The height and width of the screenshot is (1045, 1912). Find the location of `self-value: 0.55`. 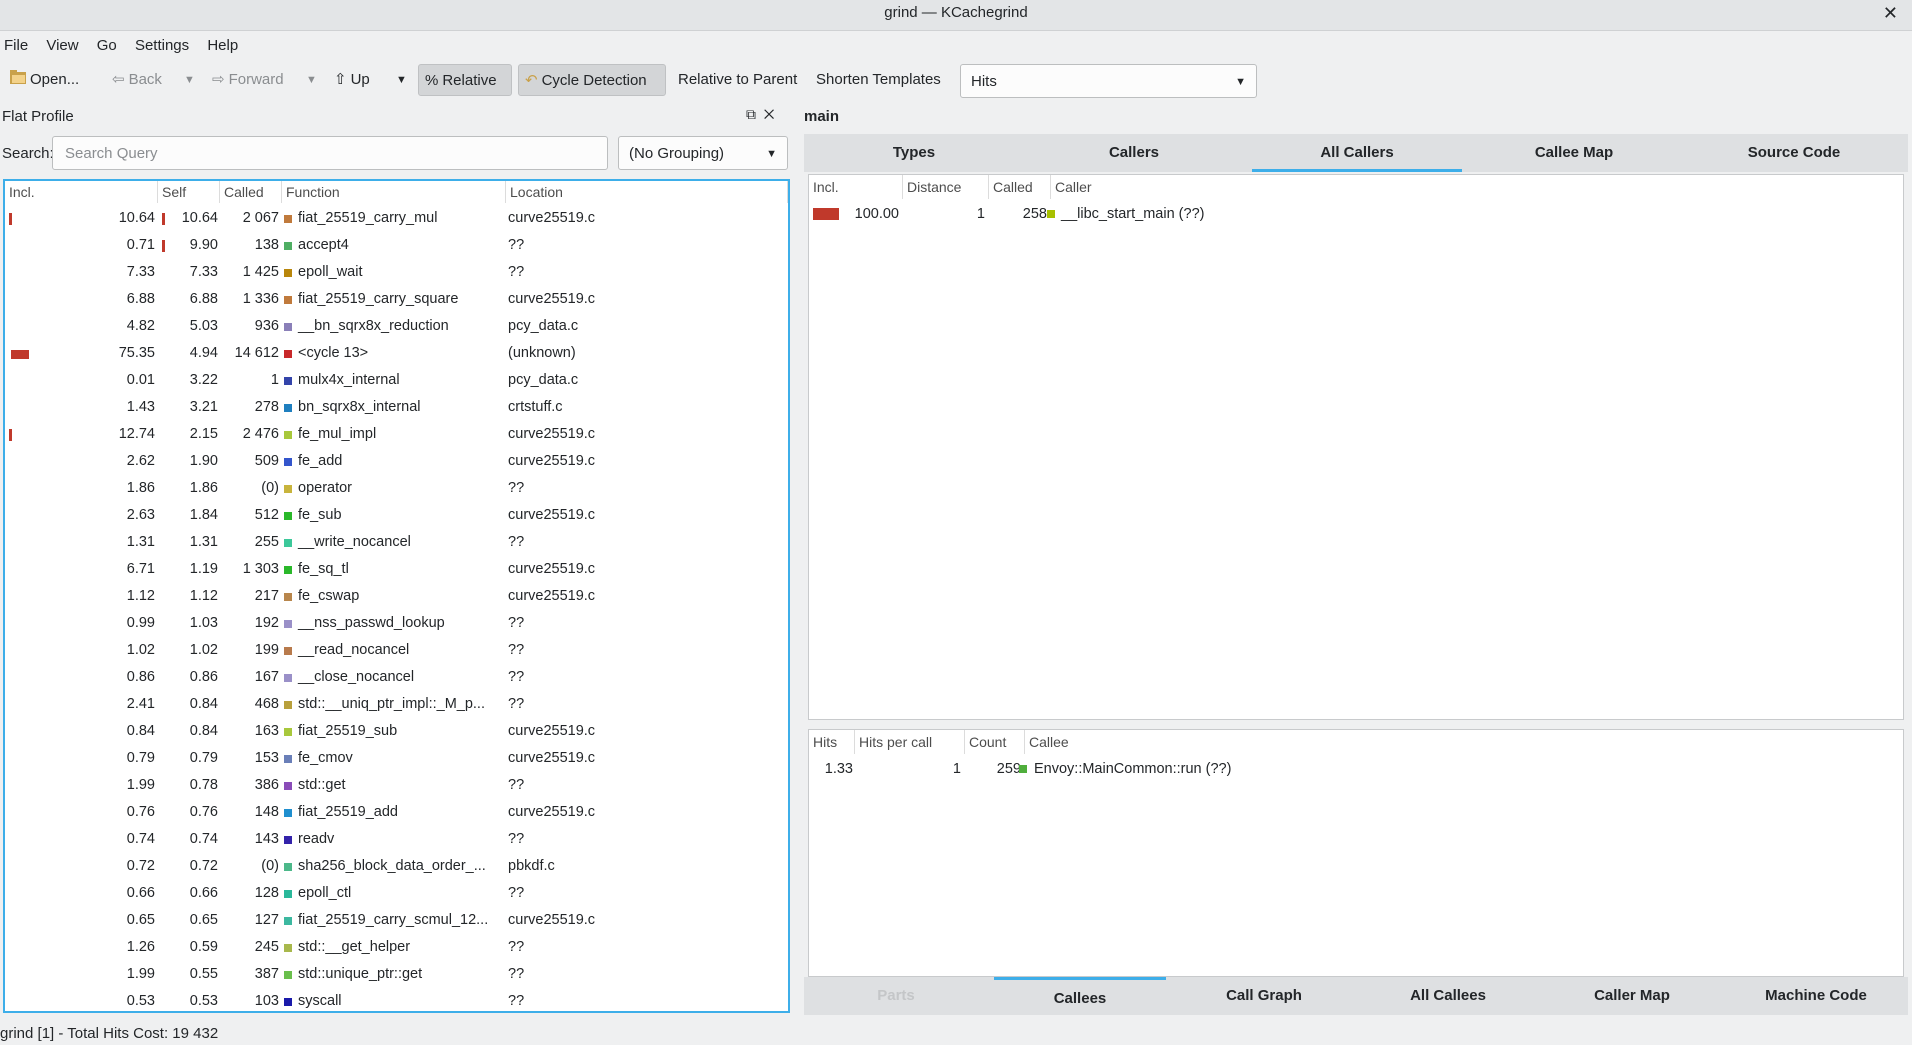

self-value: 0.55 is located at coordinates (203, 974).